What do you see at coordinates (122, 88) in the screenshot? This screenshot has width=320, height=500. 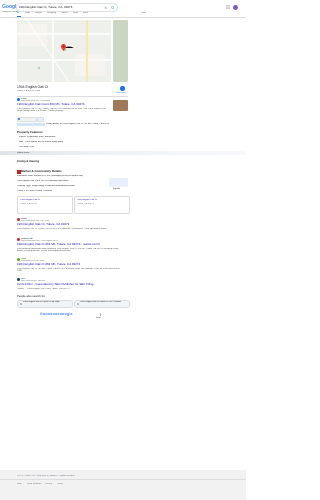 I see `directions-icon` at bounding box center [122, 88].